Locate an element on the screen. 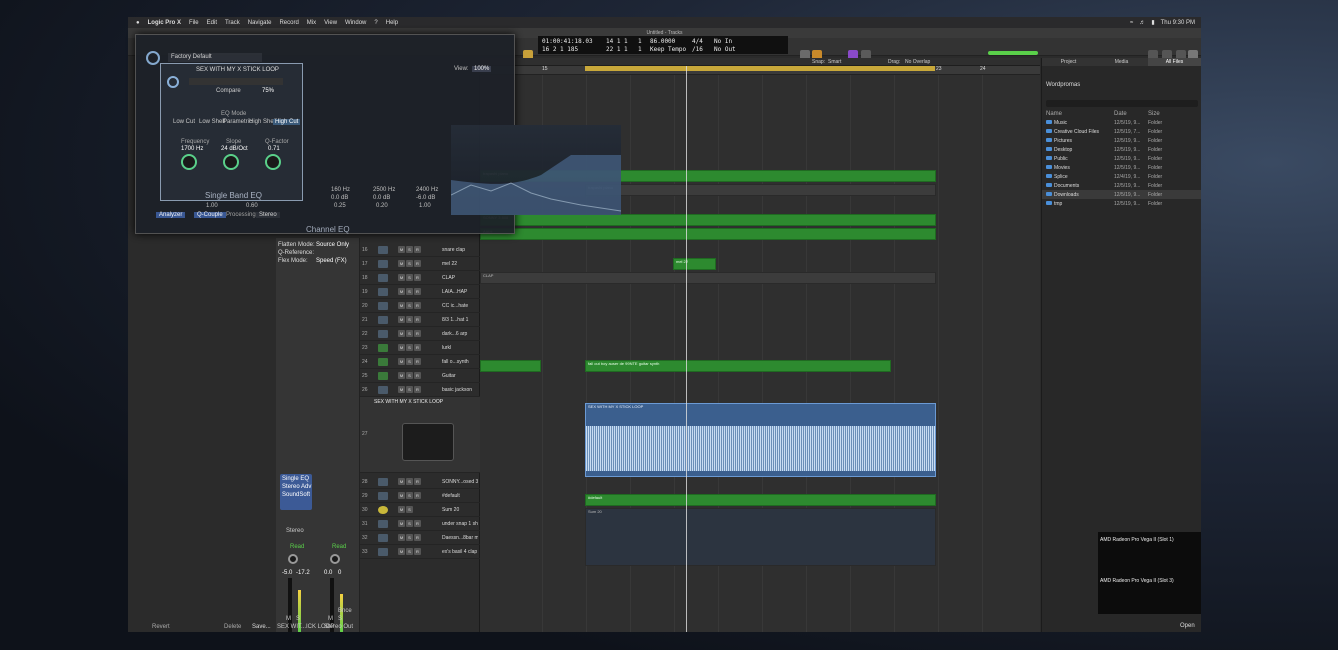  track-header: 21 M S R 8/3 1...hat 1 is located at coordinates (420, 320).